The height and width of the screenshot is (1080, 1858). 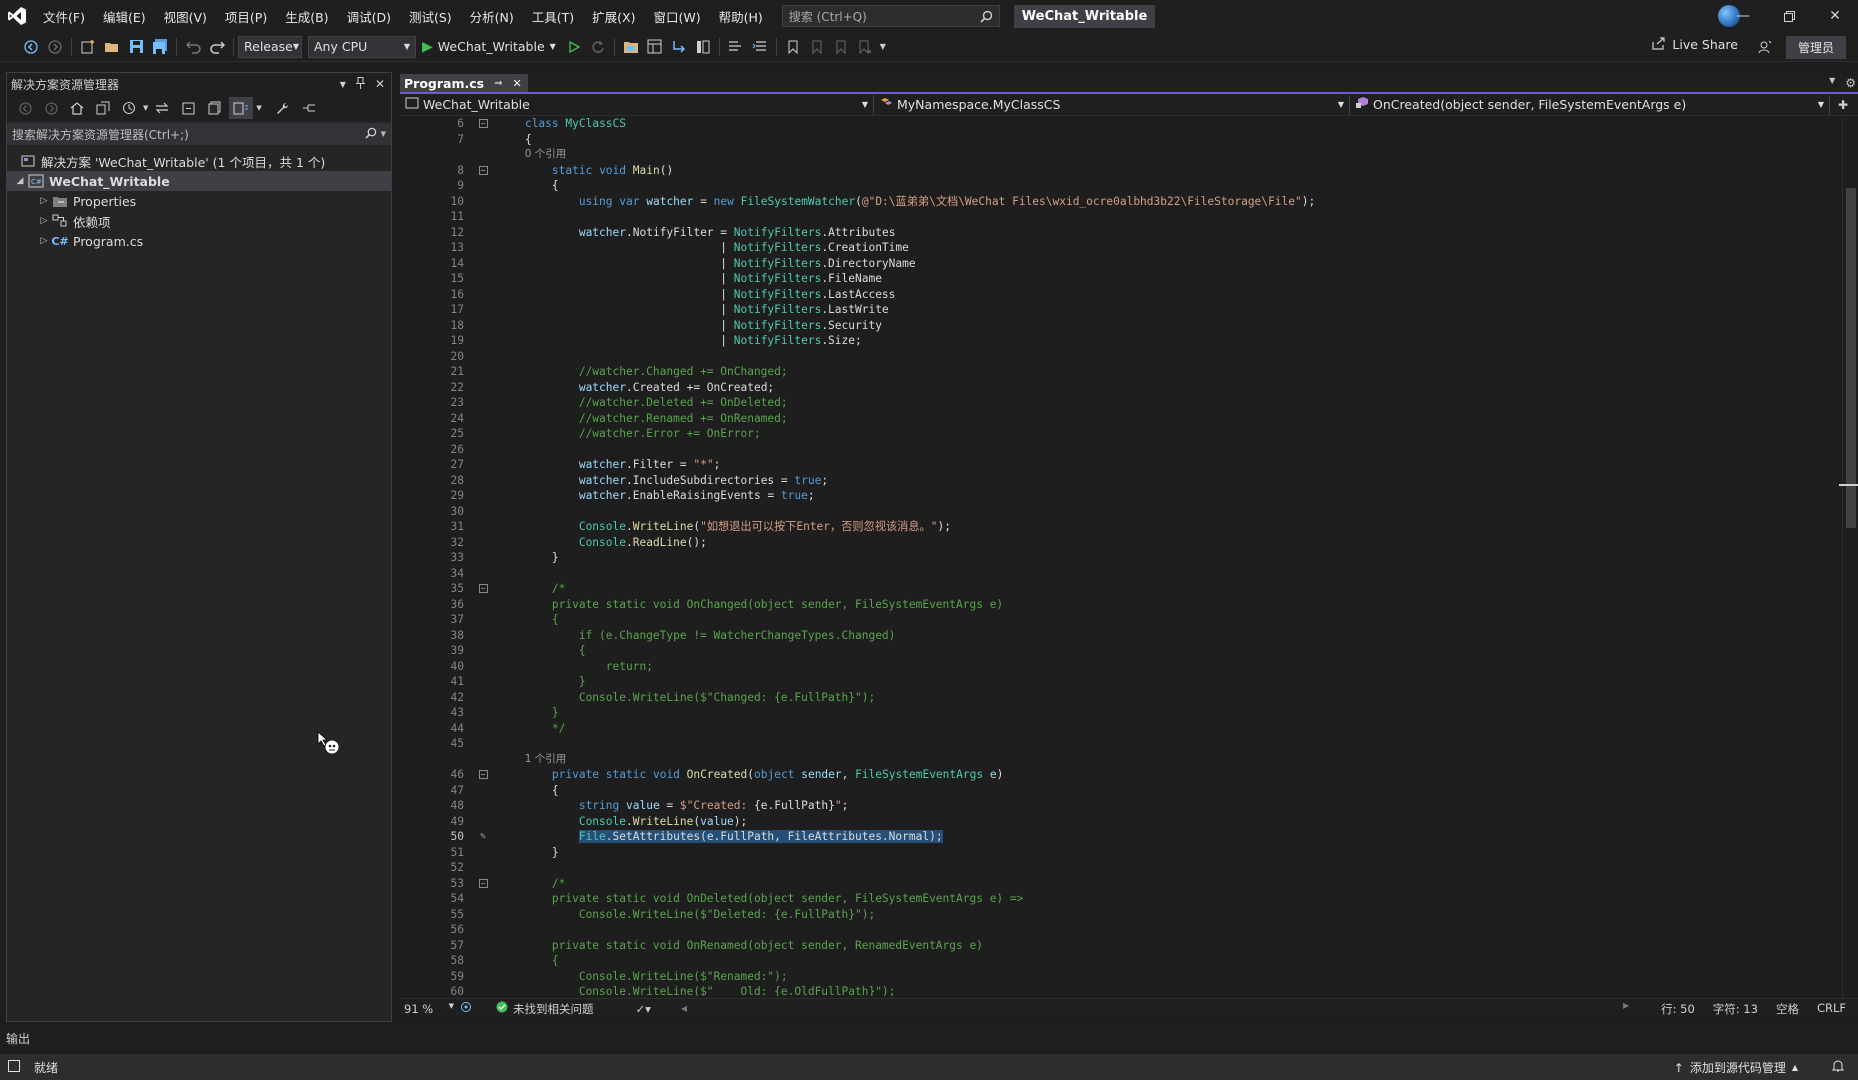 What do you see at coordinates (1129, 372) in the screenshot?
I see `code-line: 21 //watcher.Changed += OnChanged;` at bounding box center [1129, 372].